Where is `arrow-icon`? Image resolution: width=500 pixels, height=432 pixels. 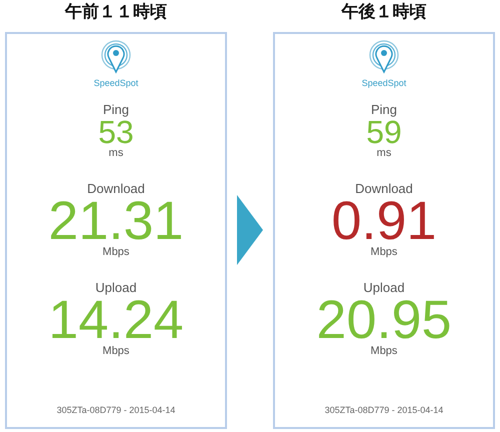 arrow-icon is located at coordinates (250, 230).